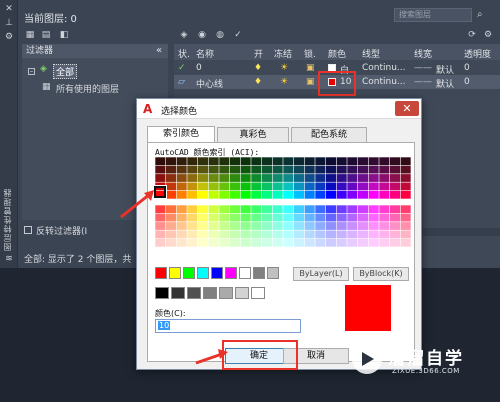 This screenshot has height=402, width=500. Describe the element at coordinates (467, 82) in the screenshot. I see `transparency: 0` at that location.